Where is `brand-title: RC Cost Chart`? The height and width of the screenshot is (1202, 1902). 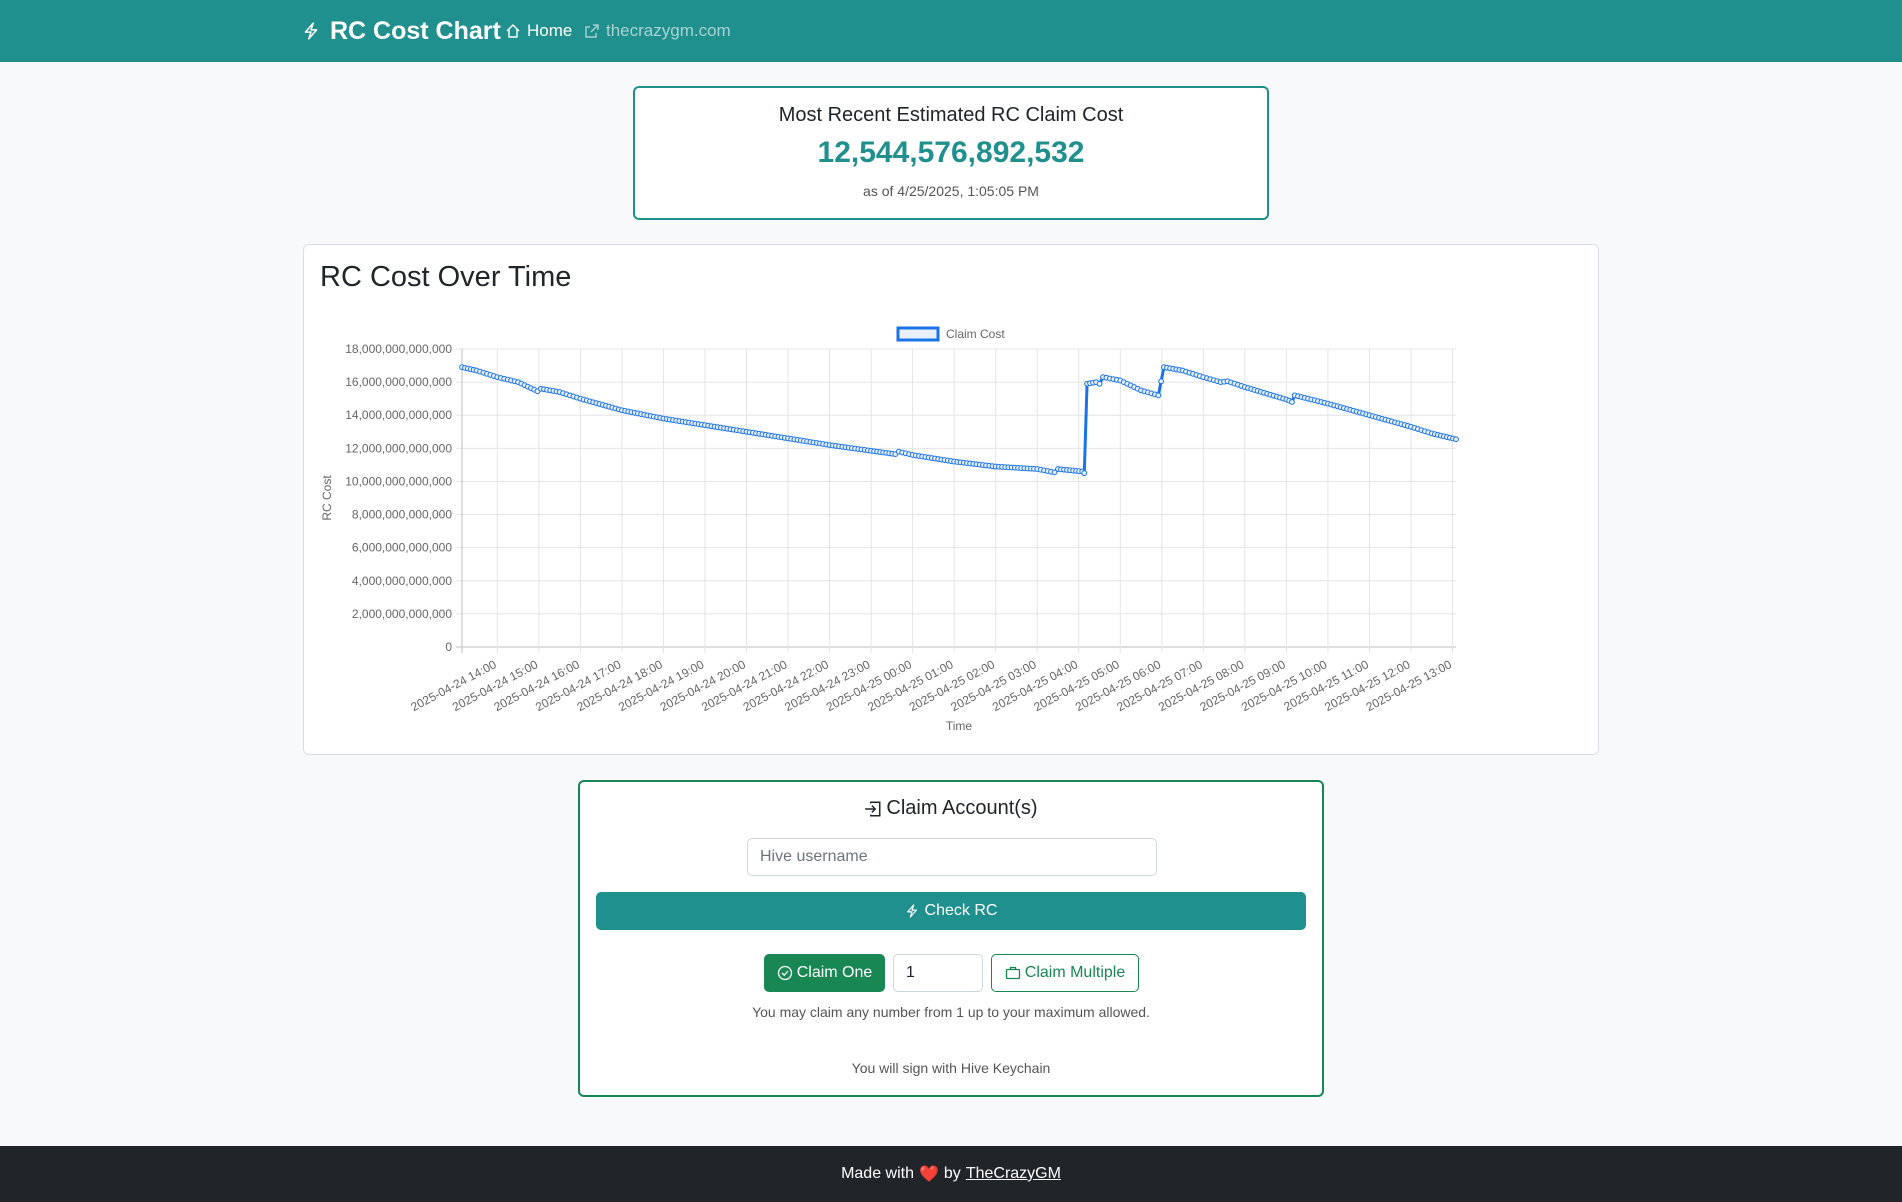
brand-title: RC Cost Chart is located at coordinates (415, 30).